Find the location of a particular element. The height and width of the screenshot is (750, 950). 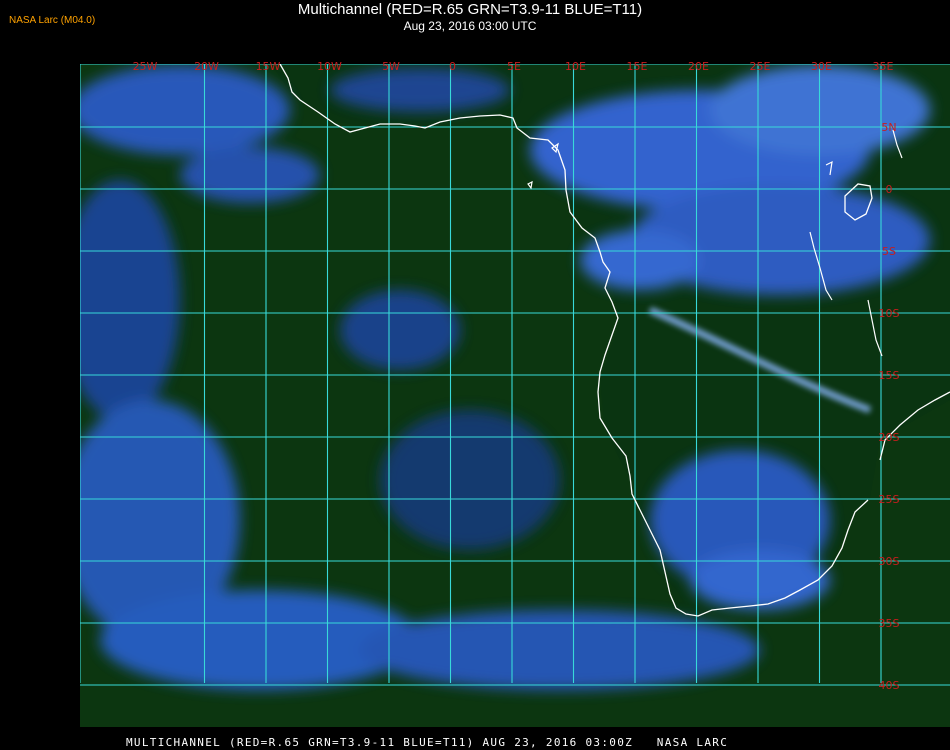

latitude-label: 40S is located at coordinates (889, 685).